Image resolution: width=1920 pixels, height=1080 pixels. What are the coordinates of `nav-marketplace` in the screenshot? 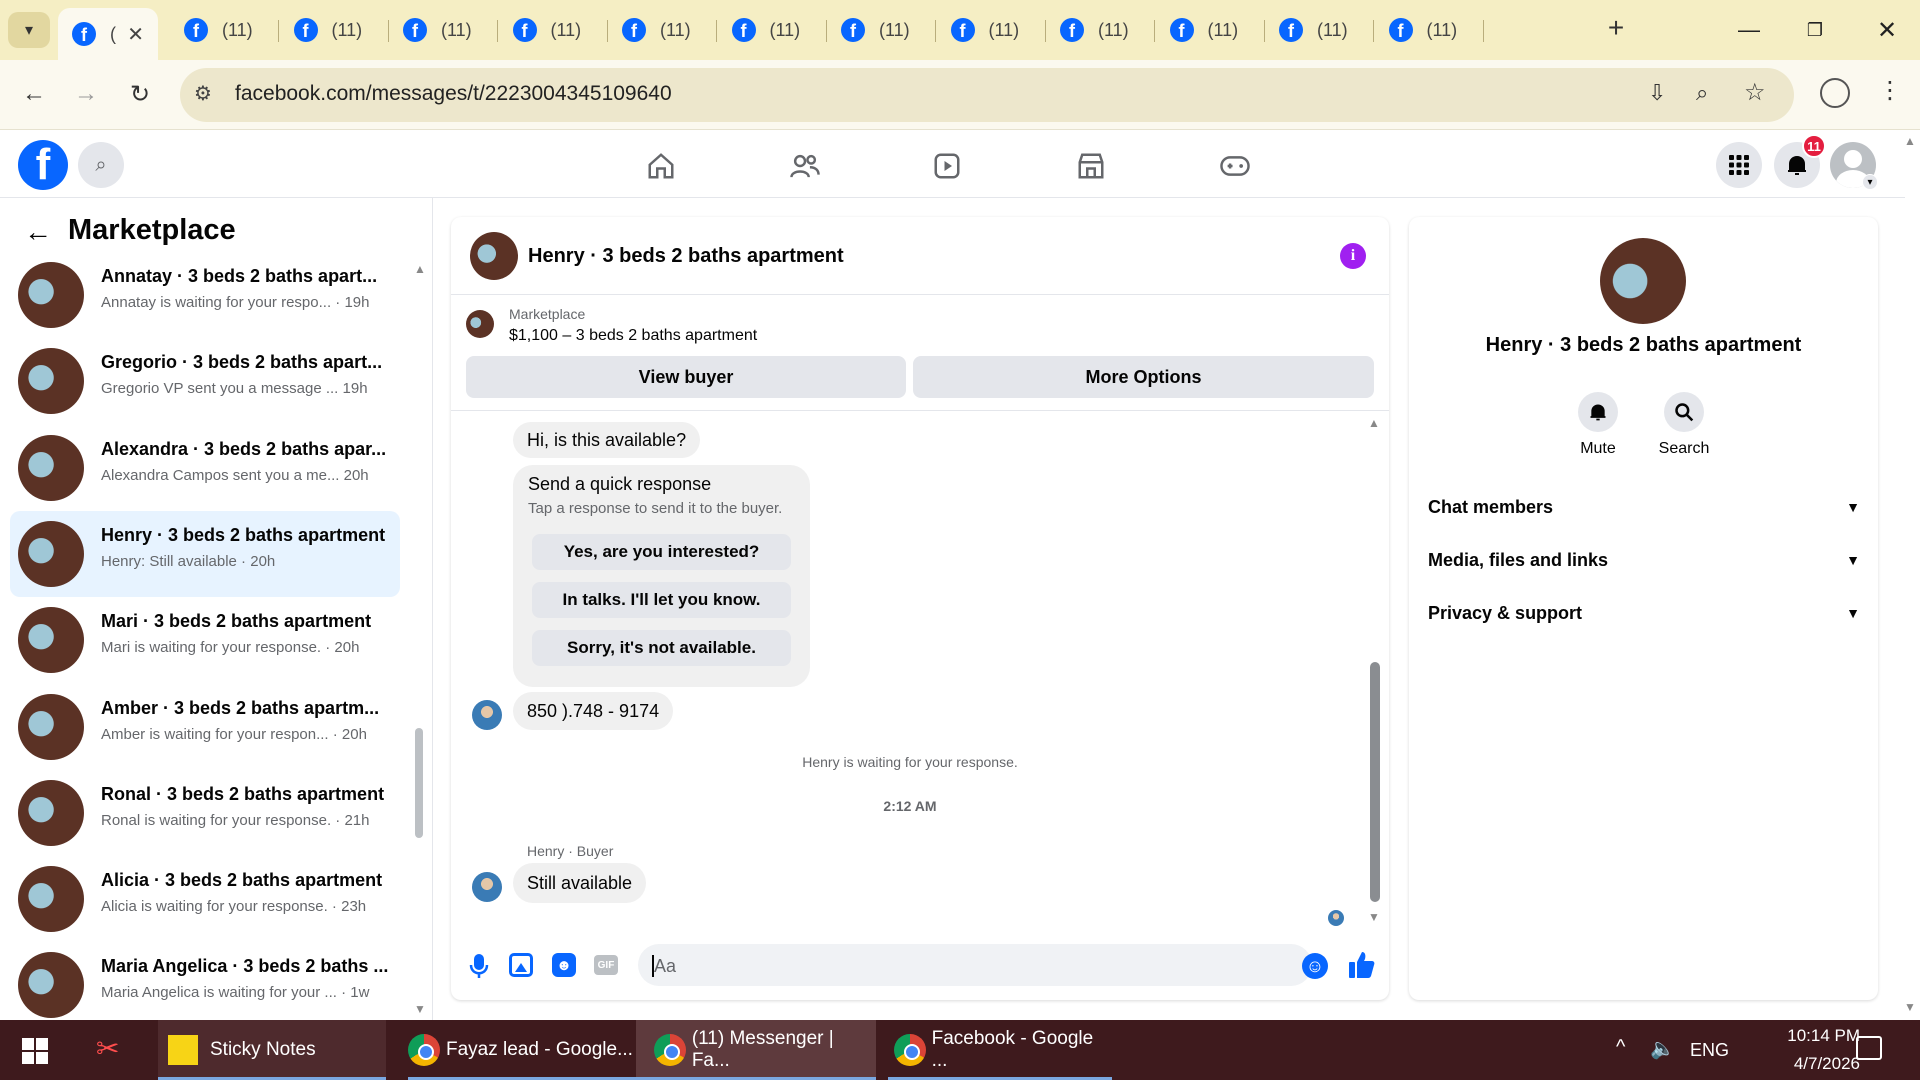 It's located at (1091, 166).